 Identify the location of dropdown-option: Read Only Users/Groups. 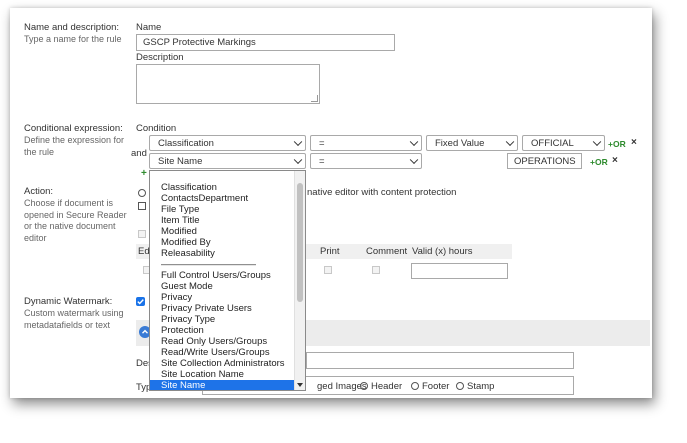
(227, 341).